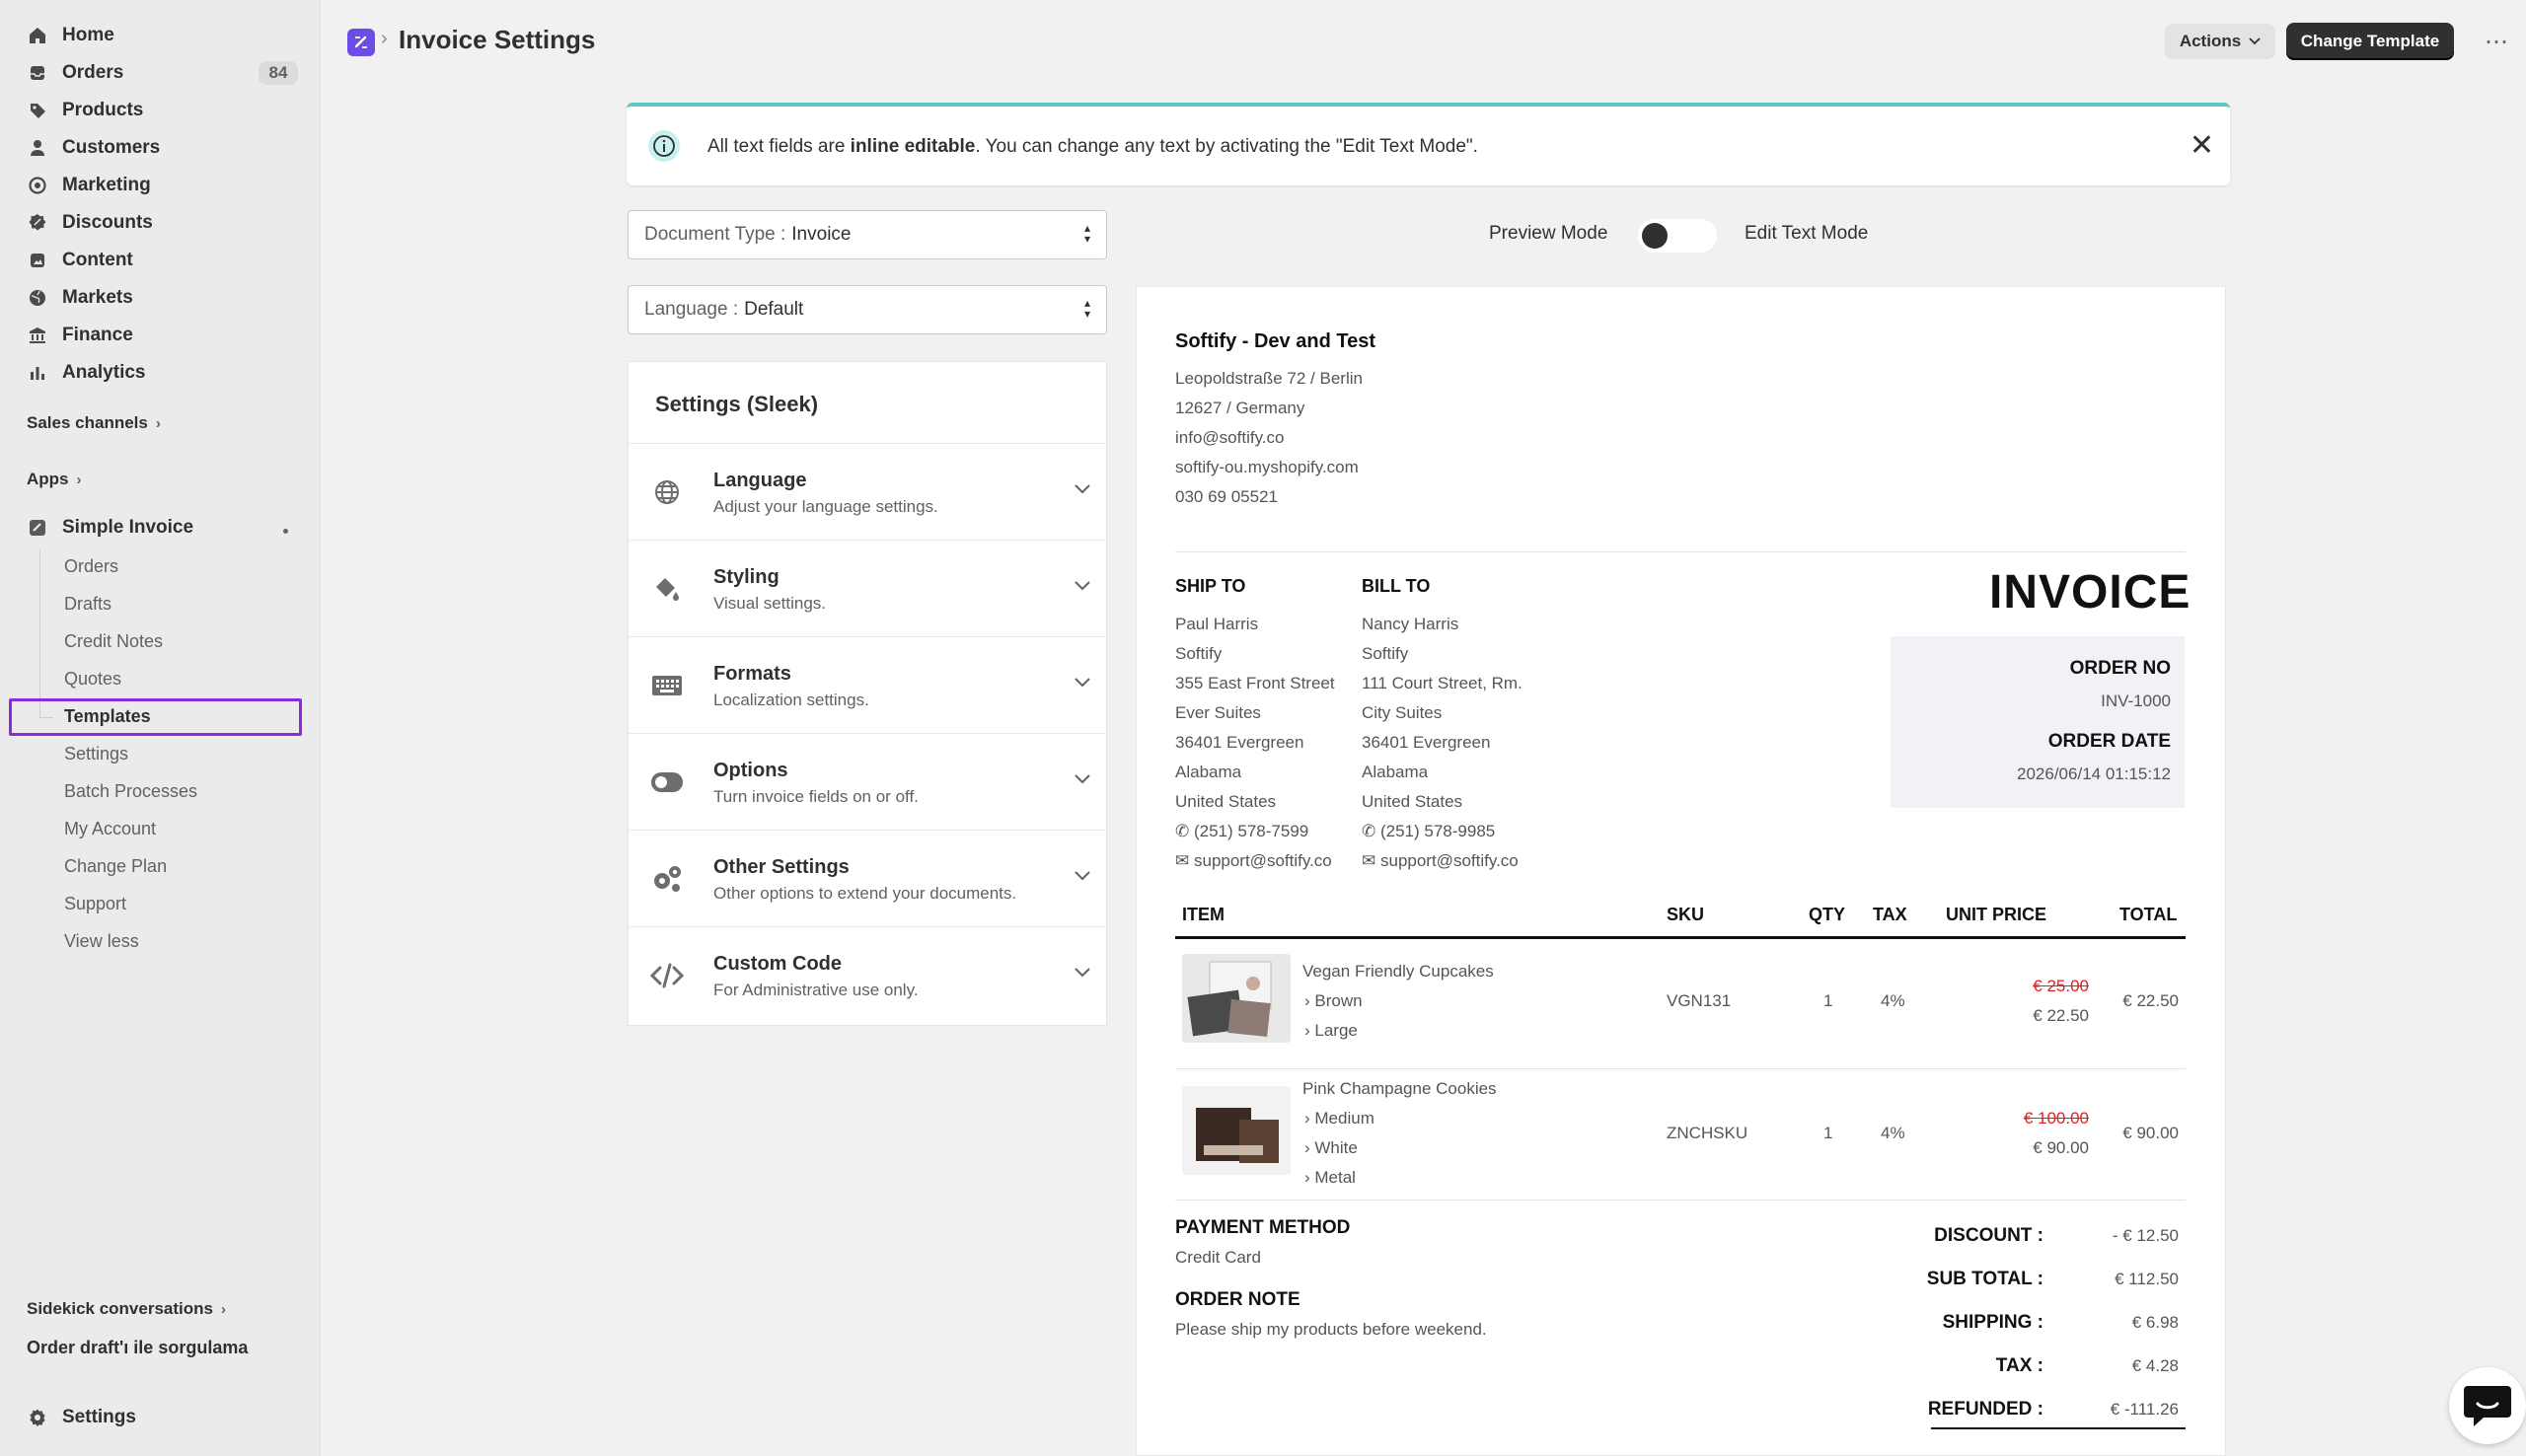  Describe the element at coordinates (97, 297) in the screenshot. I see `sidebar-item-label: Markets` at that location.